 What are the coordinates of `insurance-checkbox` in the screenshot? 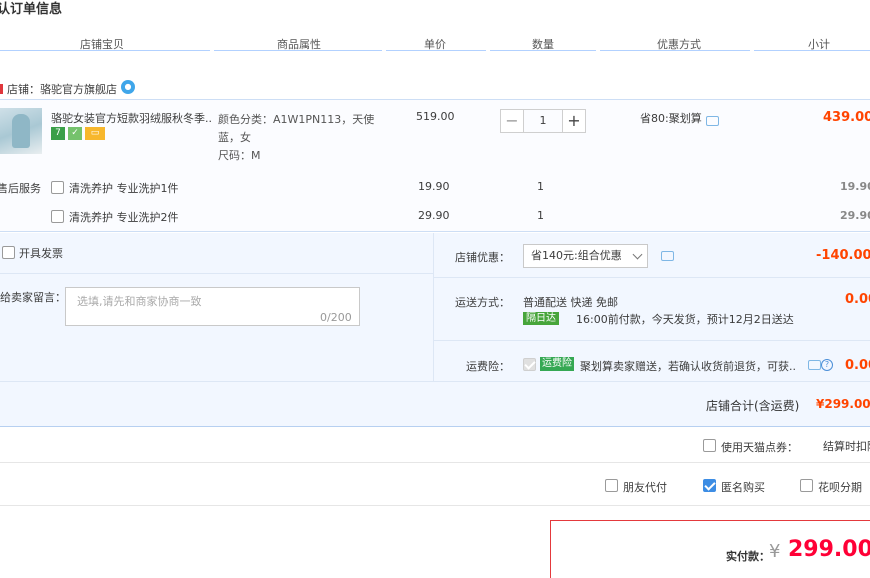 It's located at (529, 364).